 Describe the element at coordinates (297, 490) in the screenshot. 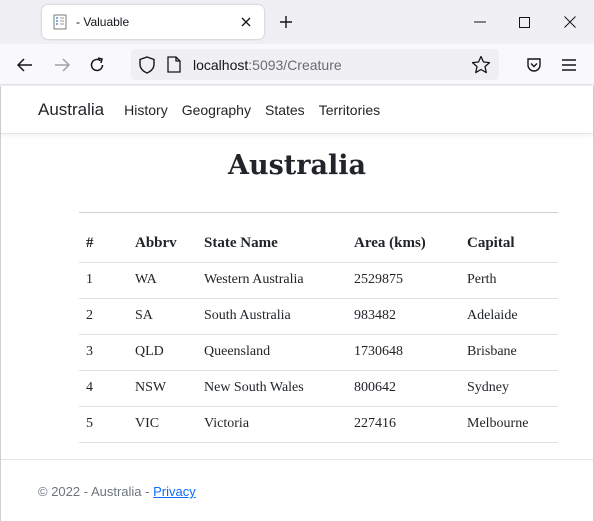

I see `site-footer: © 2022 - Australia - Privacy` at that location.